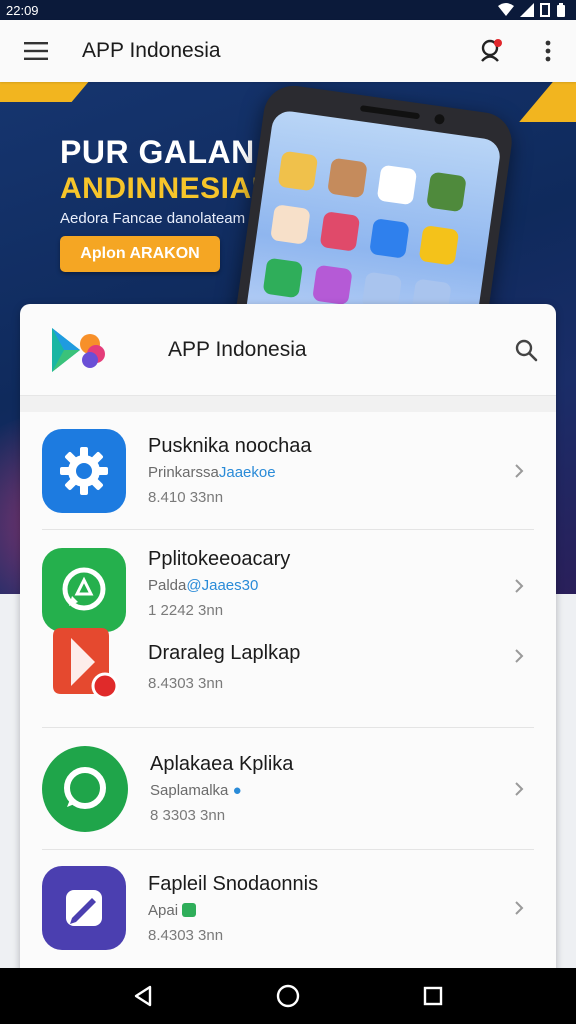 This screenshot has width=576, height=1024. What do you see at coordinates (288, 51) in the screenshot?
I see `app-bar: APP Indonesia` at bounding box center [288, 51].